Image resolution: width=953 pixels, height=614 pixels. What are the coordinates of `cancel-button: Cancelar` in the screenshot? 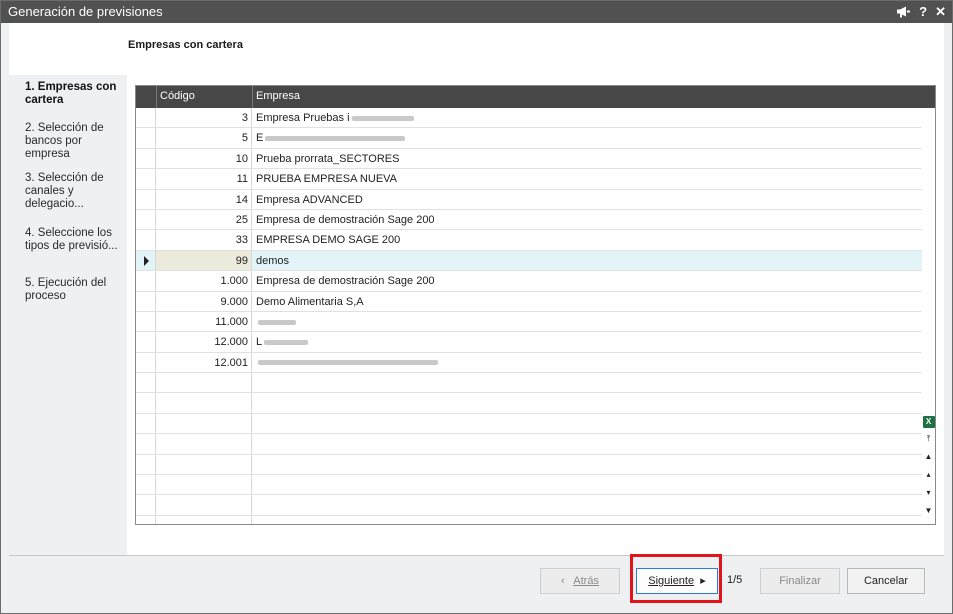 It's located at (886, 581).